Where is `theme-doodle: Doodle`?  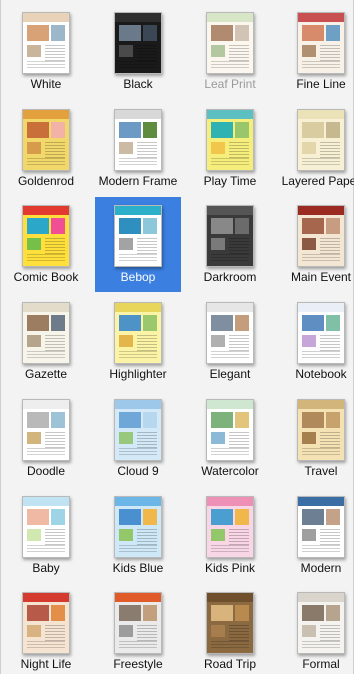
theme-doodle: Doodle is located at coordinates (46, 438).